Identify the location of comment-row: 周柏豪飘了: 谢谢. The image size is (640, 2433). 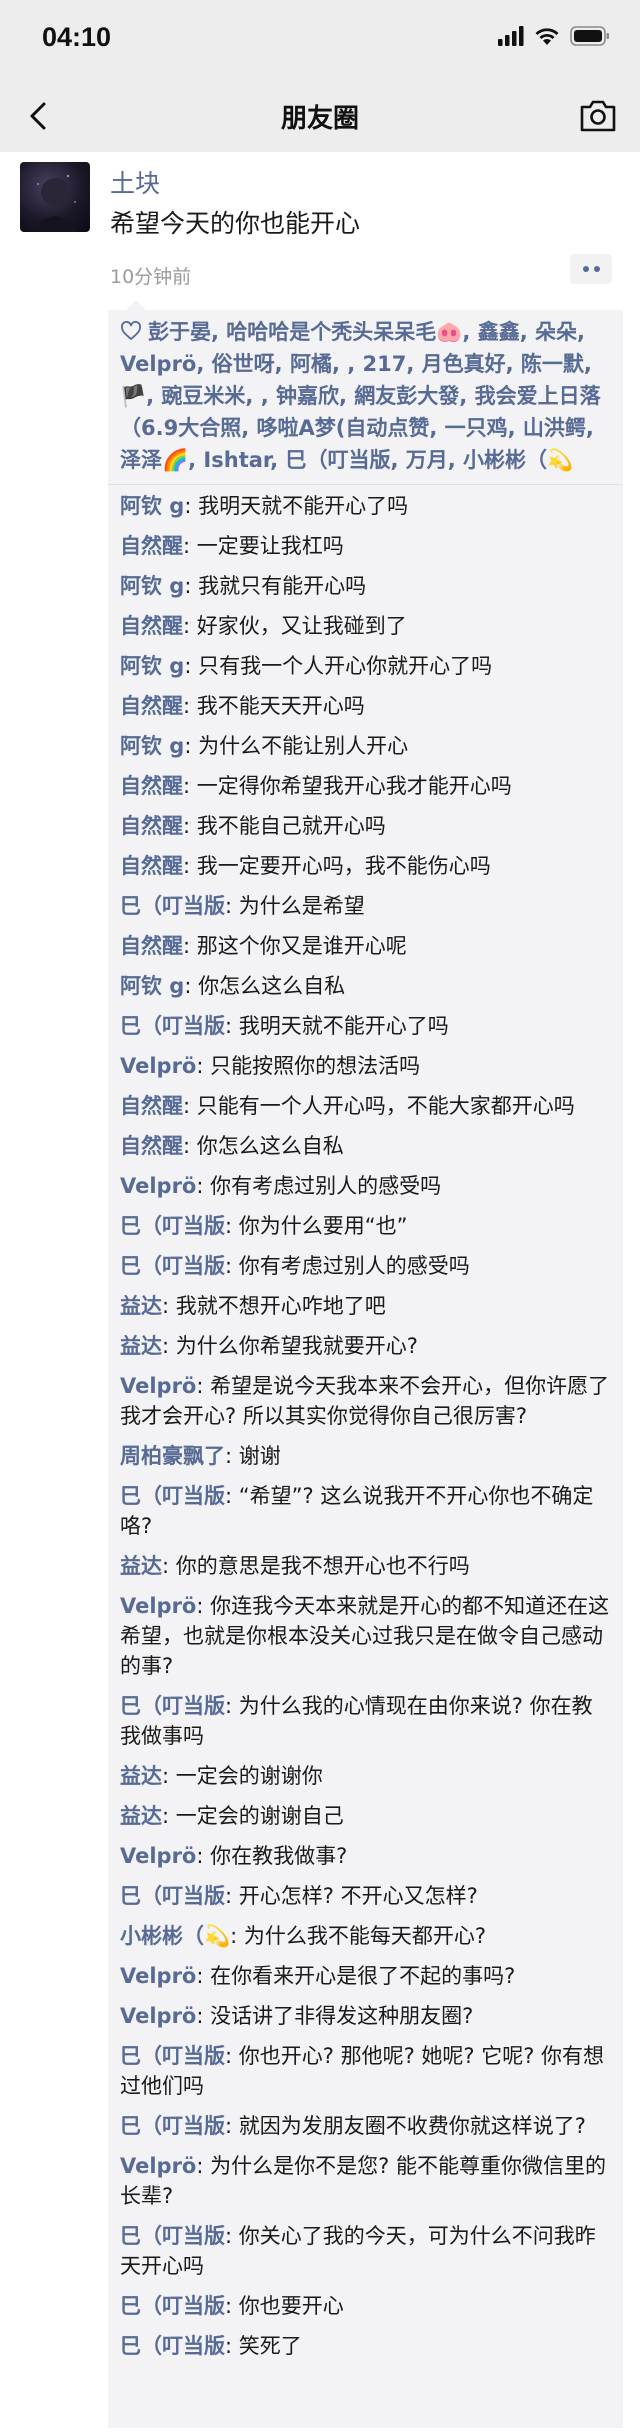
(366, 1459).